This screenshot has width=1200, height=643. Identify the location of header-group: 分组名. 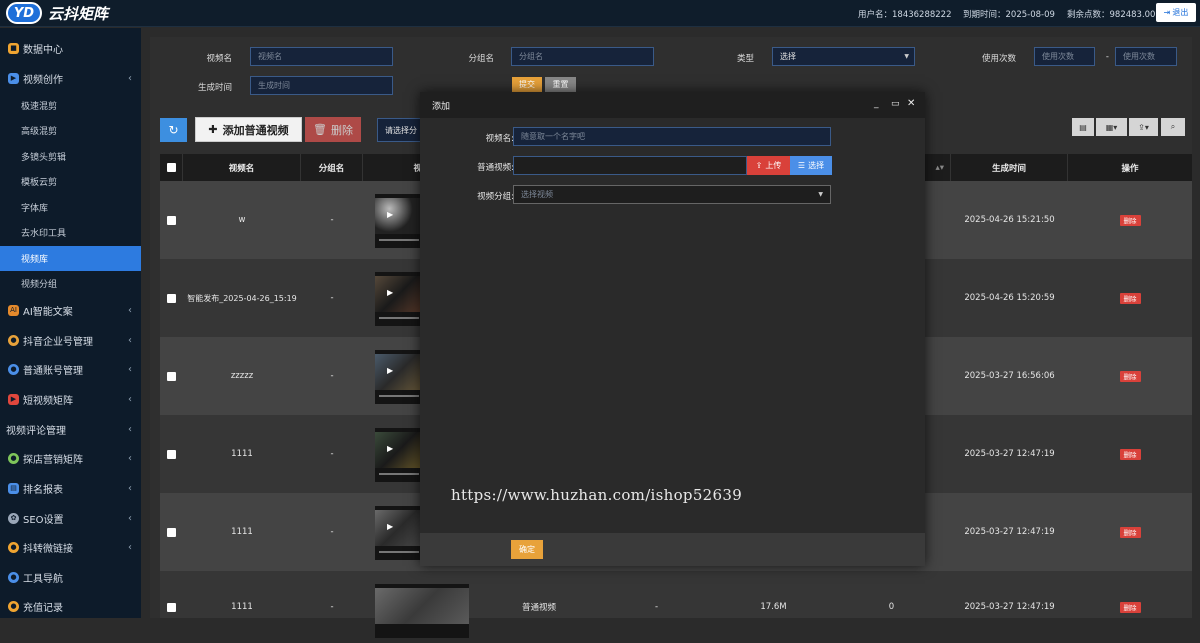
(332, 167).